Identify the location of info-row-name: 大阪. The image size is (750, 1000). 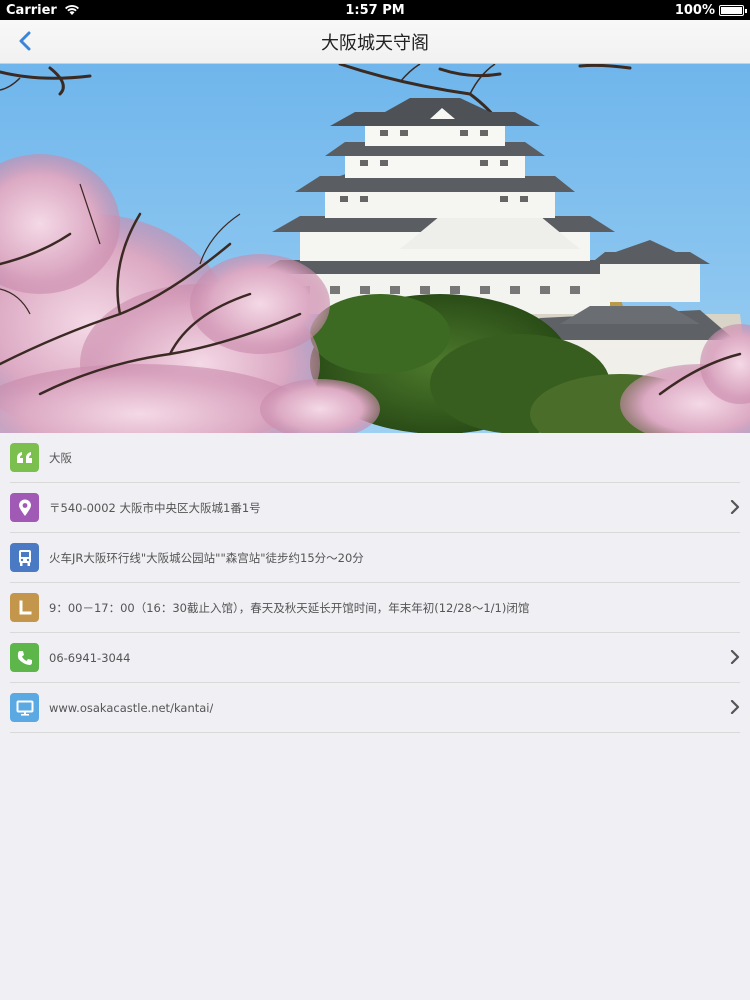
(375, 458).